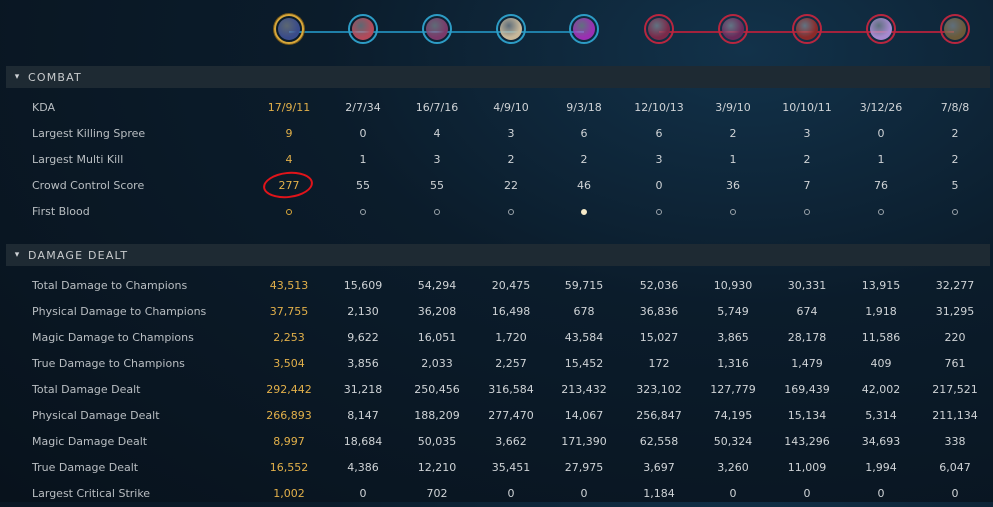 The width and height of the screenshot is (993, 507). I want to click on stat-value: 12,210, so click(437, 467).